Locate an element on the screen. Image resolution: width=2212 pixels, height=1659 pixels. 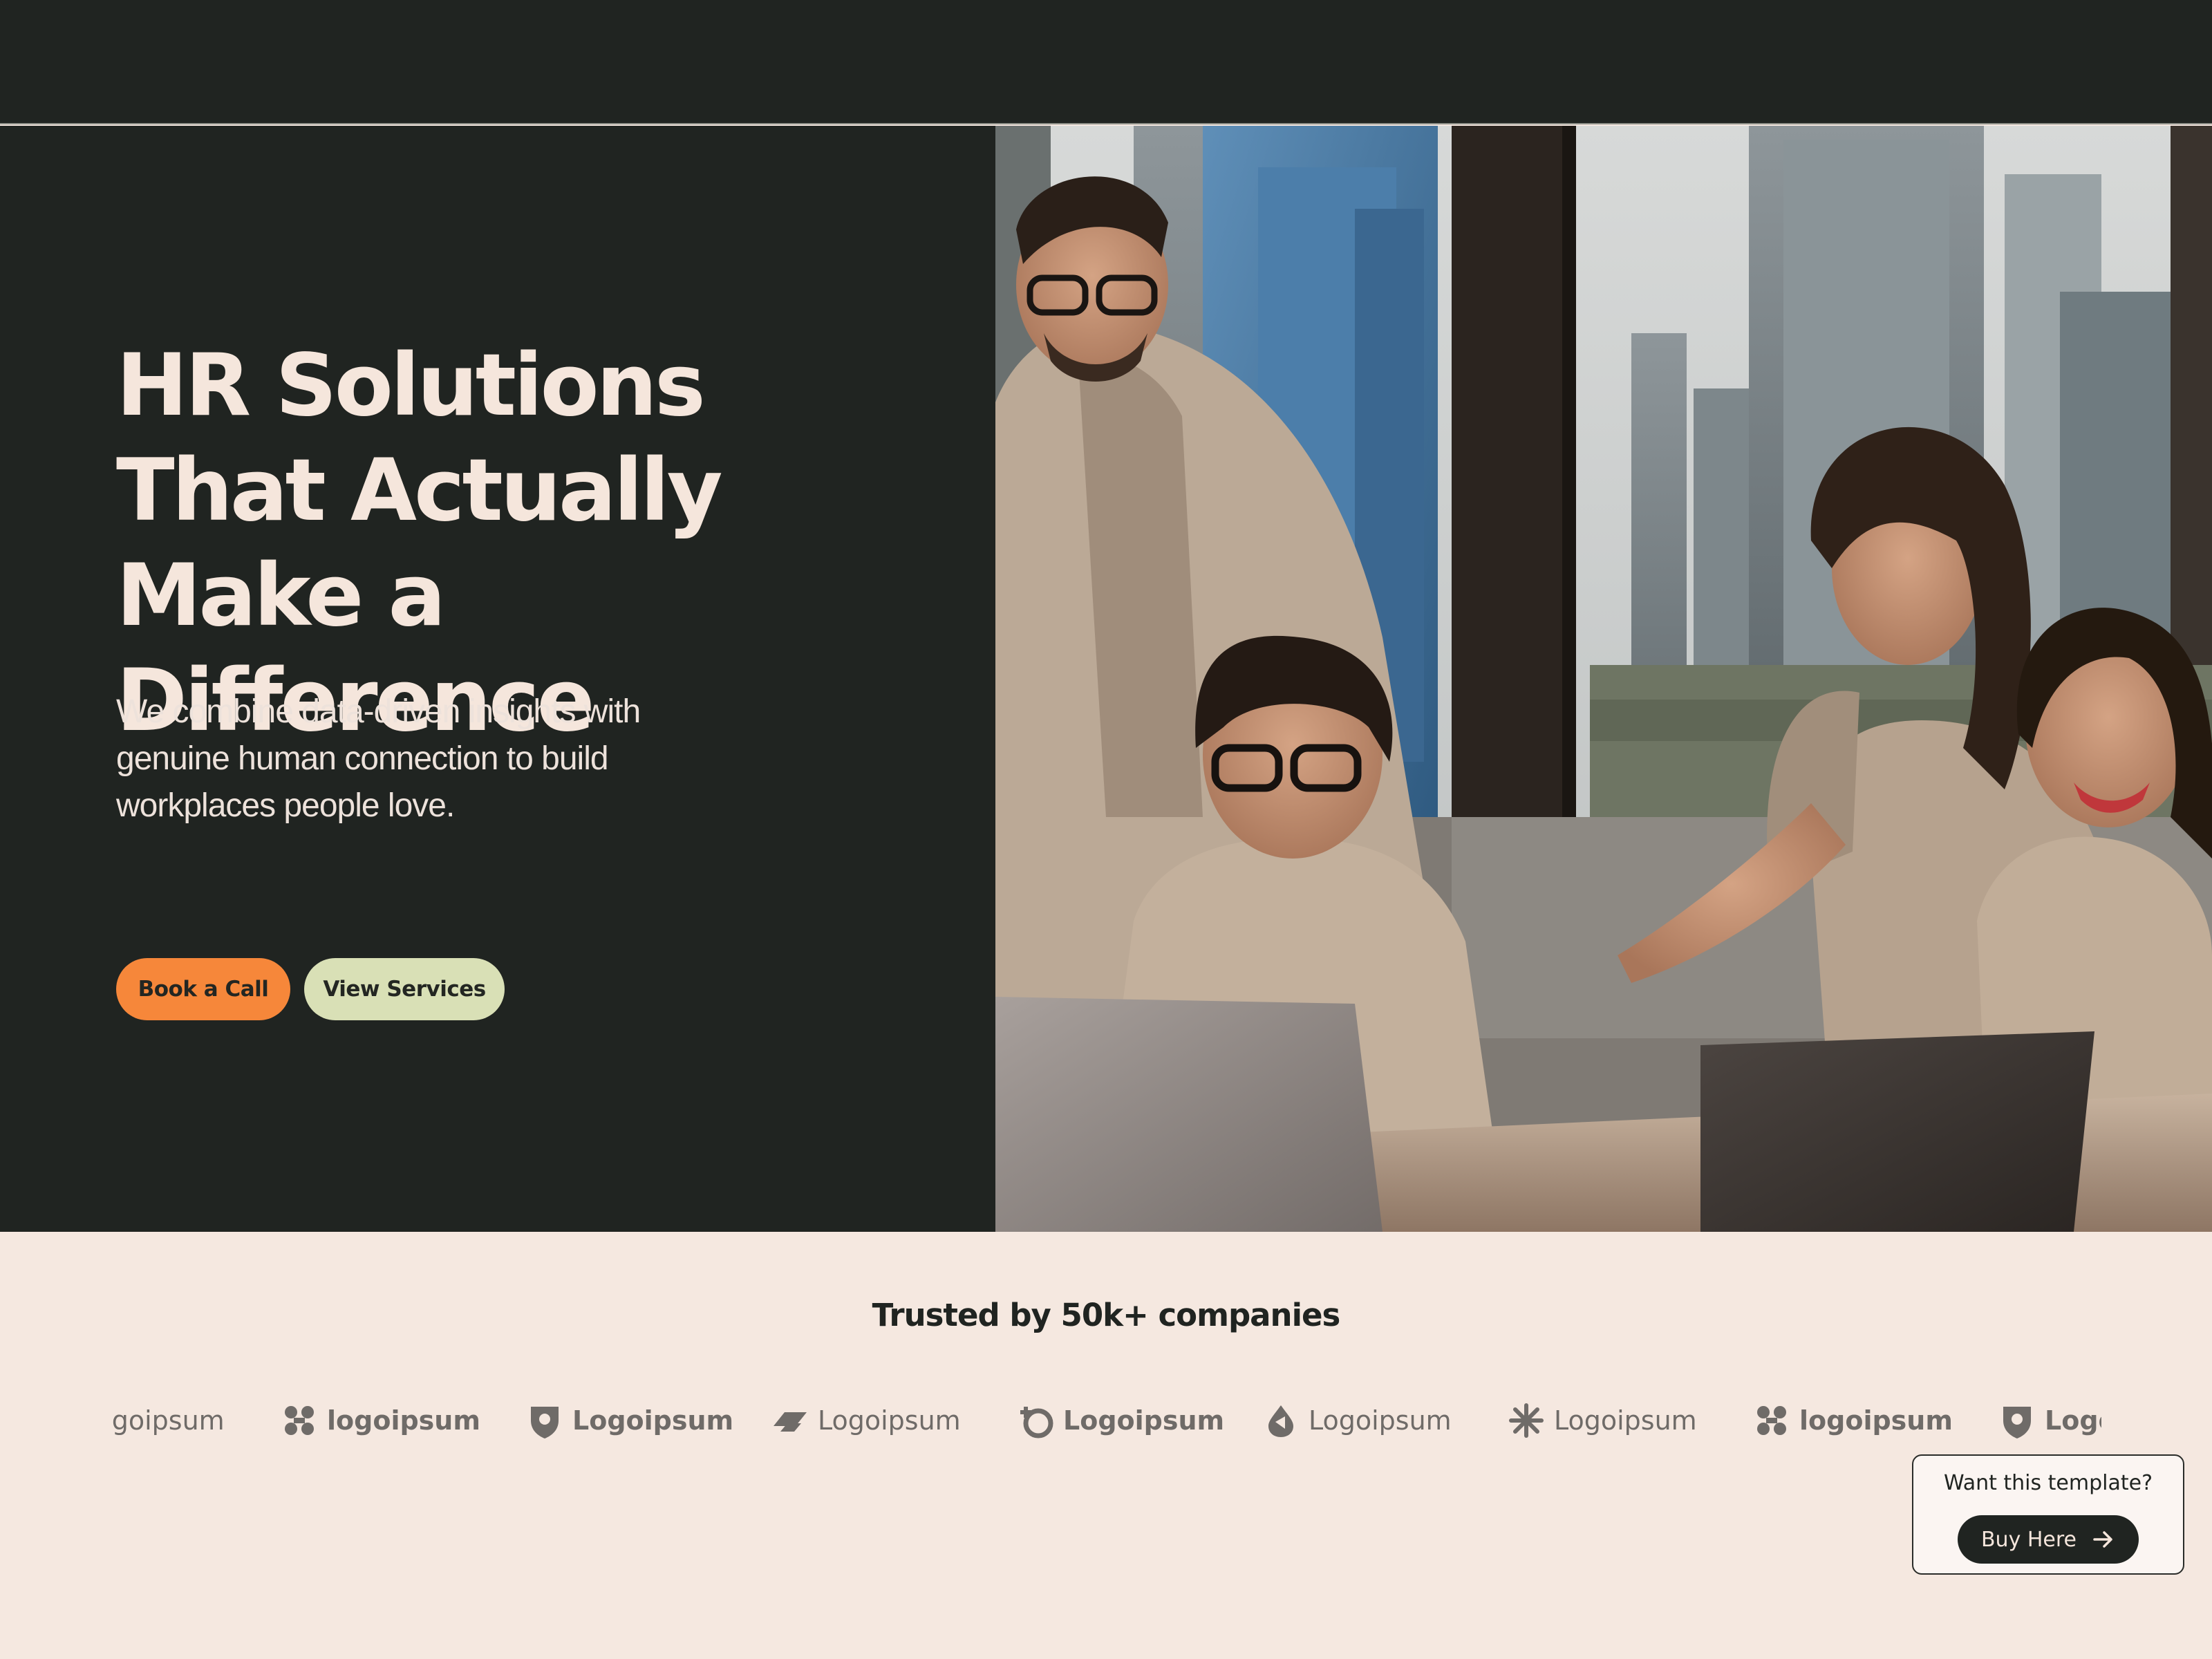
link-icon is located at coordinates (791, 1422).